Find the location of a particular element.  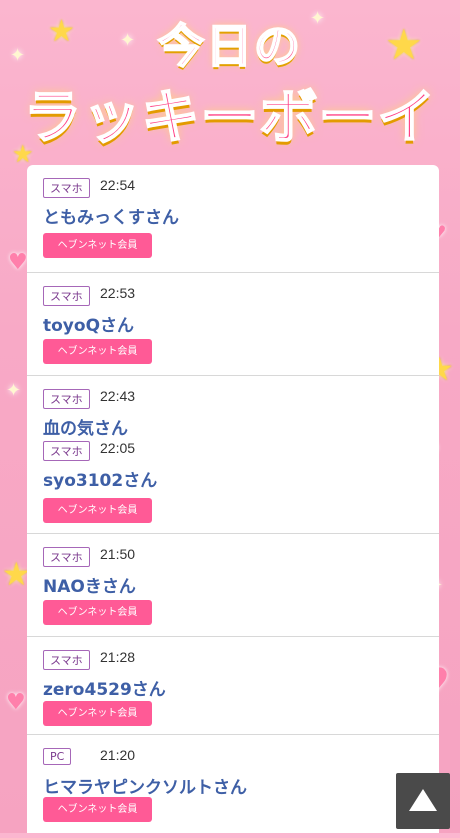

list-item: スマホ 21:50 NAOきさん ヘブンネット会員 is located at coordinates (233, 585).